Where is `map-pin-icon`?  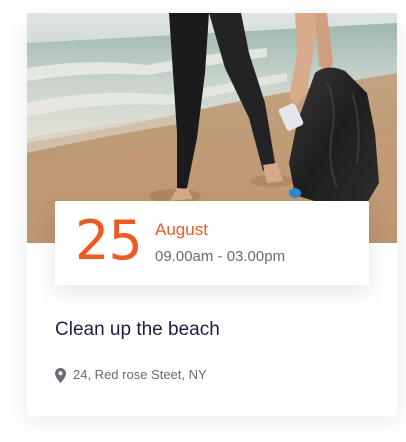 map-pin-icon is located at coordinates (60, 375).